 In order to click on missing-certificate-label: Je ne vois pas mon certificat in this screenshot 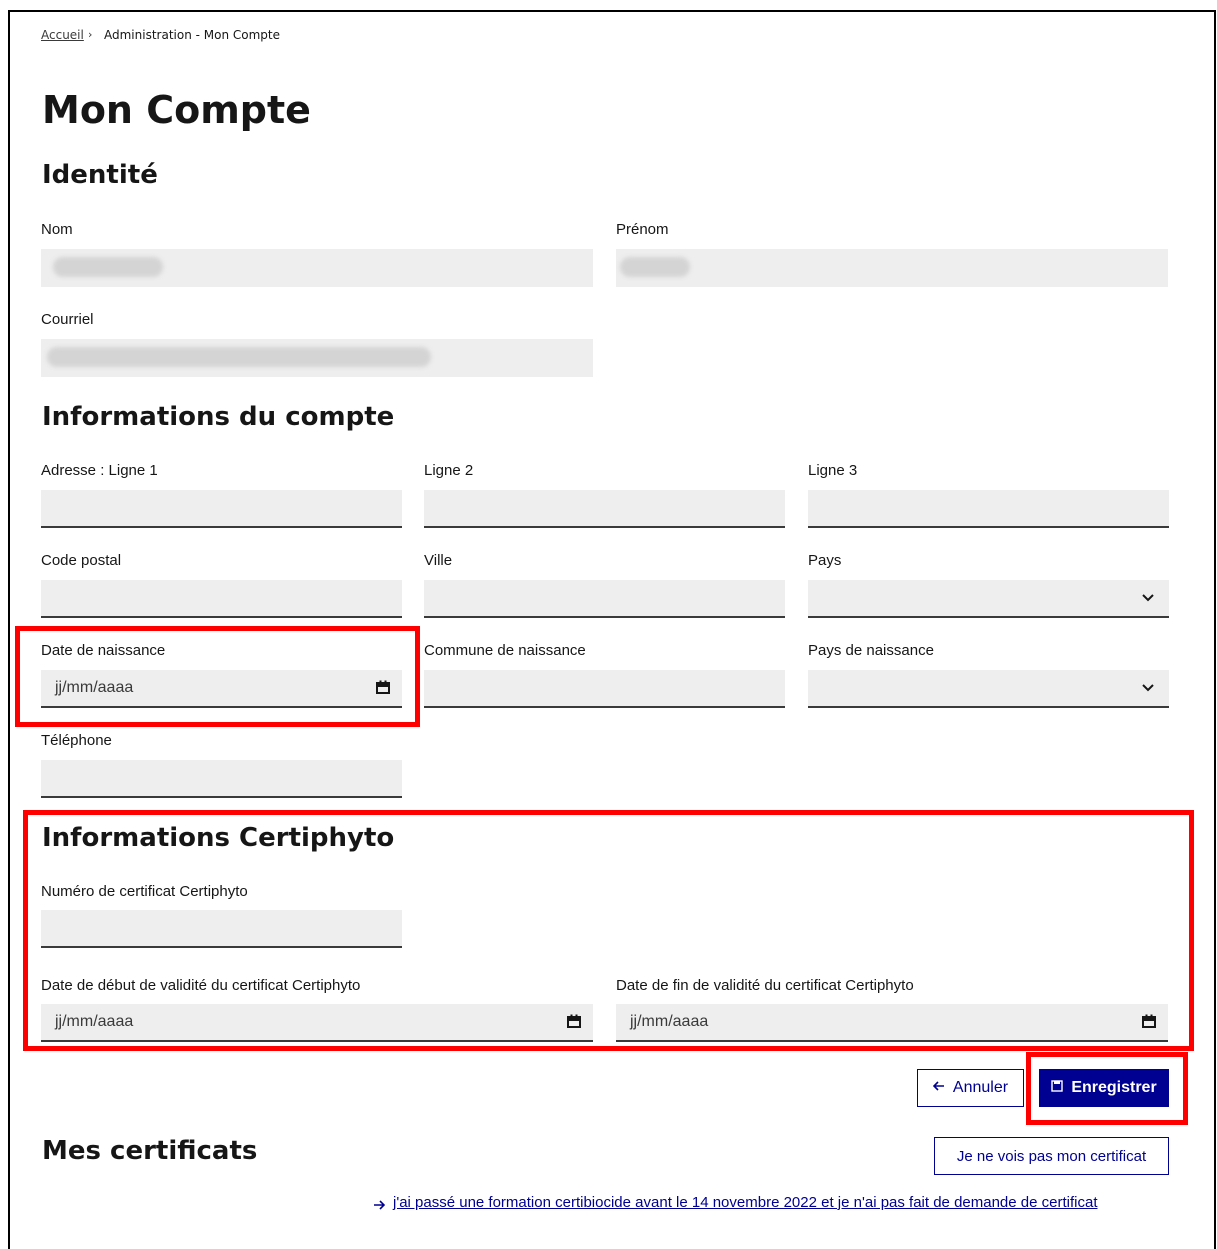, I will do `click(1051, 1156)`.